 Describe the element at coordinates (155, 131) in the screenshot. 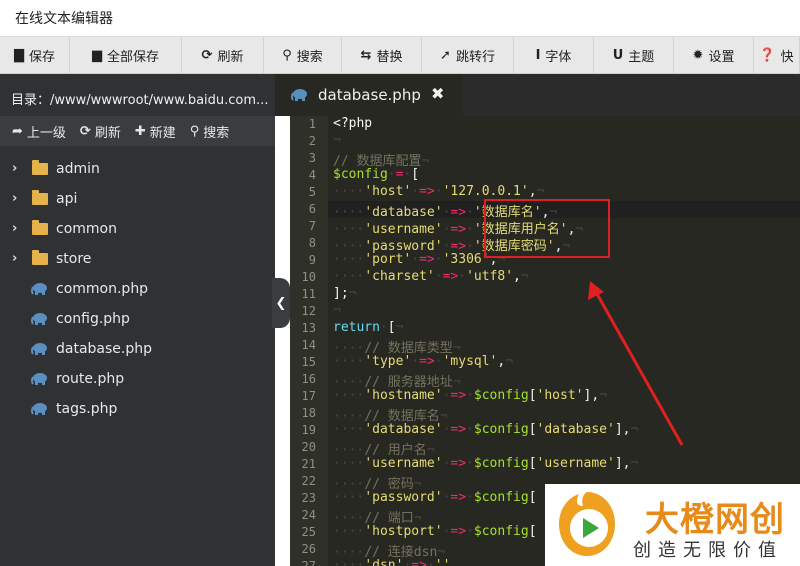

I see `sidebar-action-plus: ✚ 新建` at that location.